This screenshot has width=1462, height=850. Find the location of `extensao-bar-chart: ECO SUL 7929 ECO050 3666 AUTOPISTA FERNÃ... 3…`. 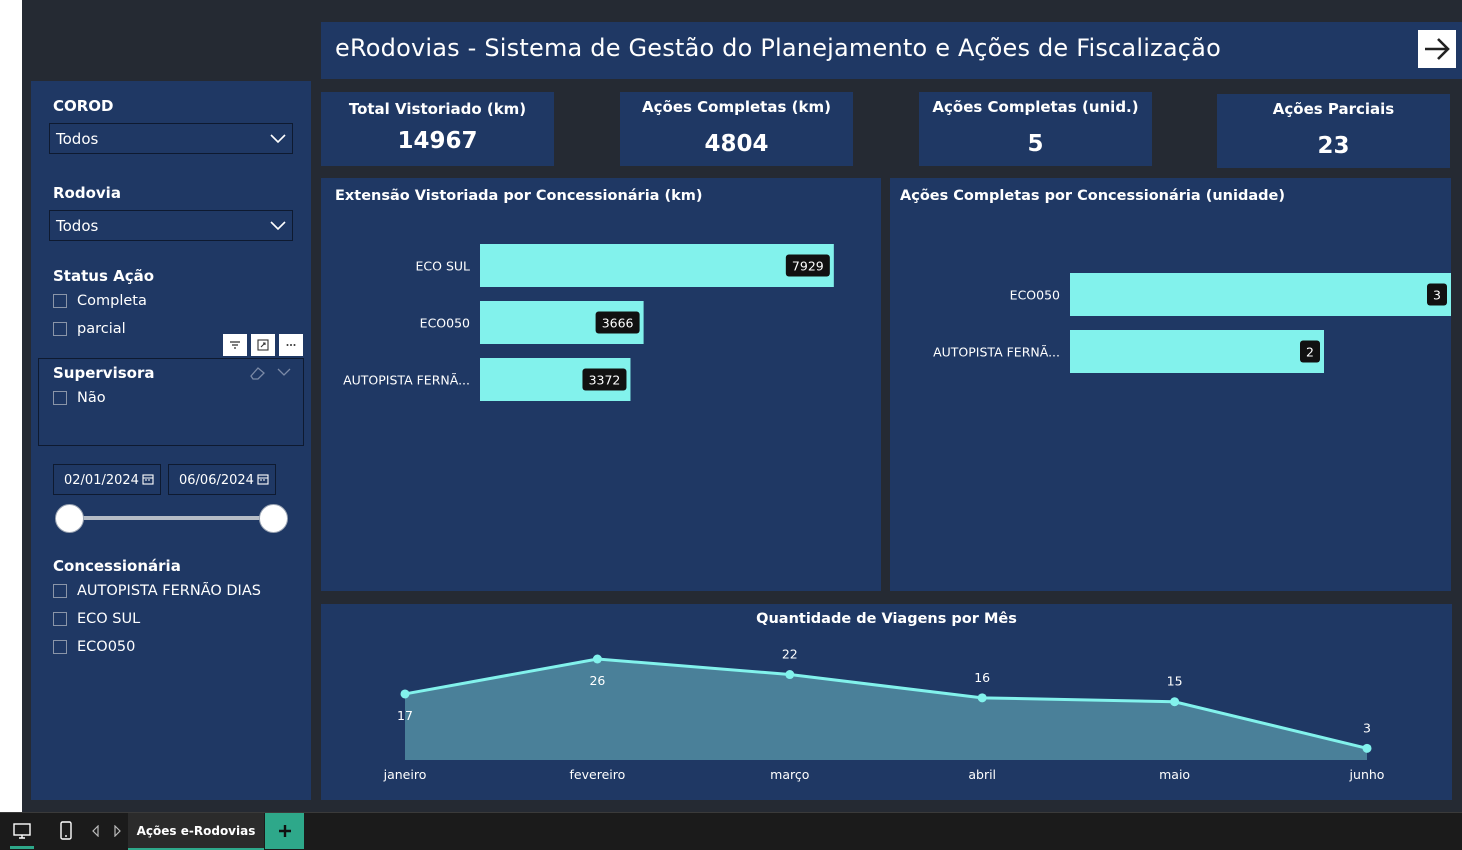

extensao-bar-chart: ECO SUL 7929 ECO050 3666 AUTOPISTA FERNÃ... 3… is located at coordinates (588, 322).